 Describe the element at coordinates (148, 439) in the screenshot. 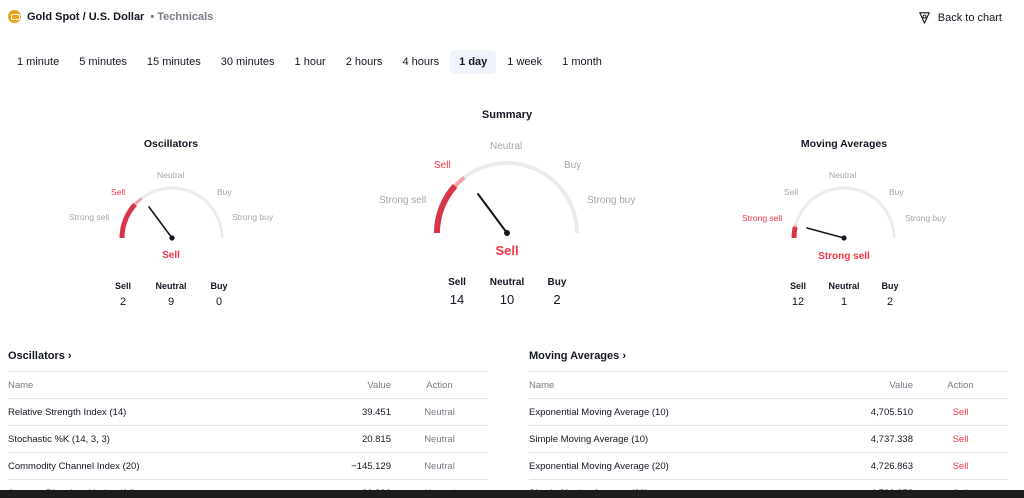

I see `indicator-name: Stochastic %K (14, 3, 3)` at that location.